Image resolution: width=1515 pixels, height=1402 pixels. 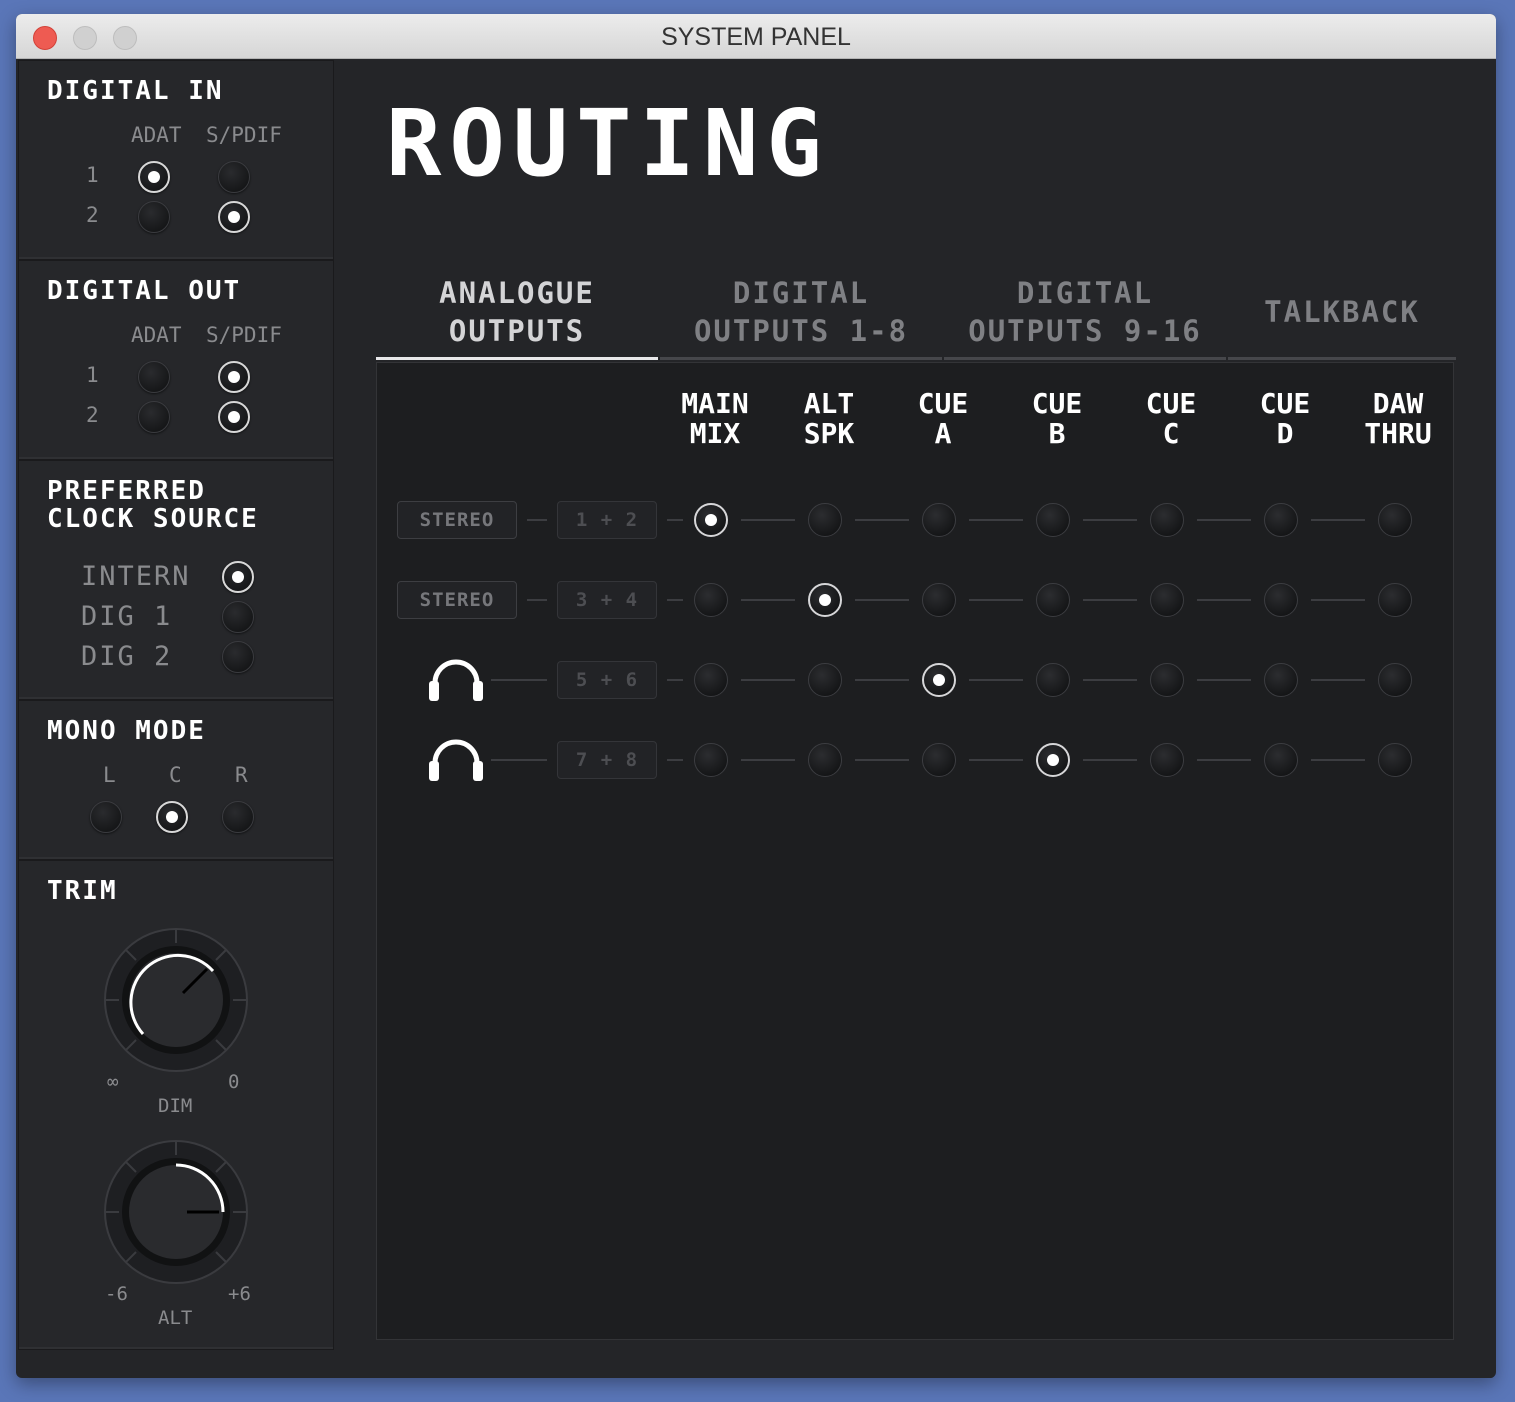 I want to click on digital-out-panel: DIGITAL OUT ADAT S/PDIF 1 2, so click(x=176, y=360).